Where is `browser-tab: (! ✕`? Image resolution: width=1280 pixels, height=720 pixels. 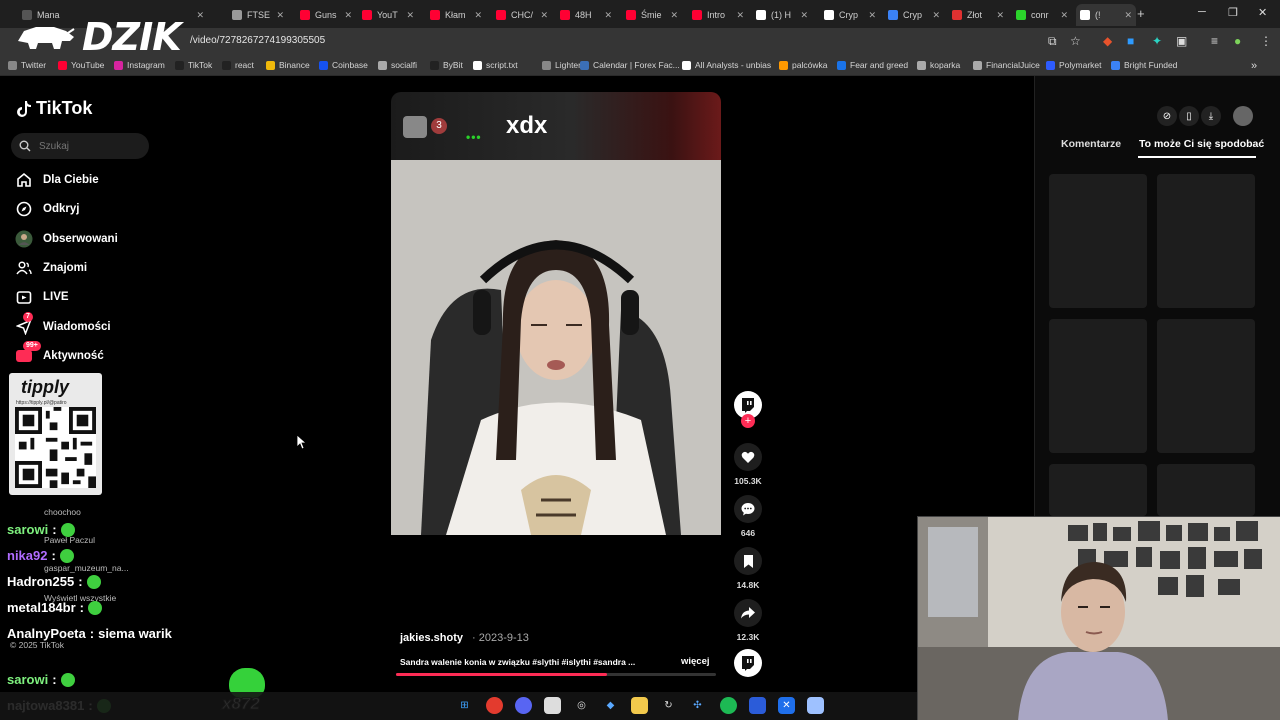 browser-tab: (! ✕ is located at coordinates (1106, 15).